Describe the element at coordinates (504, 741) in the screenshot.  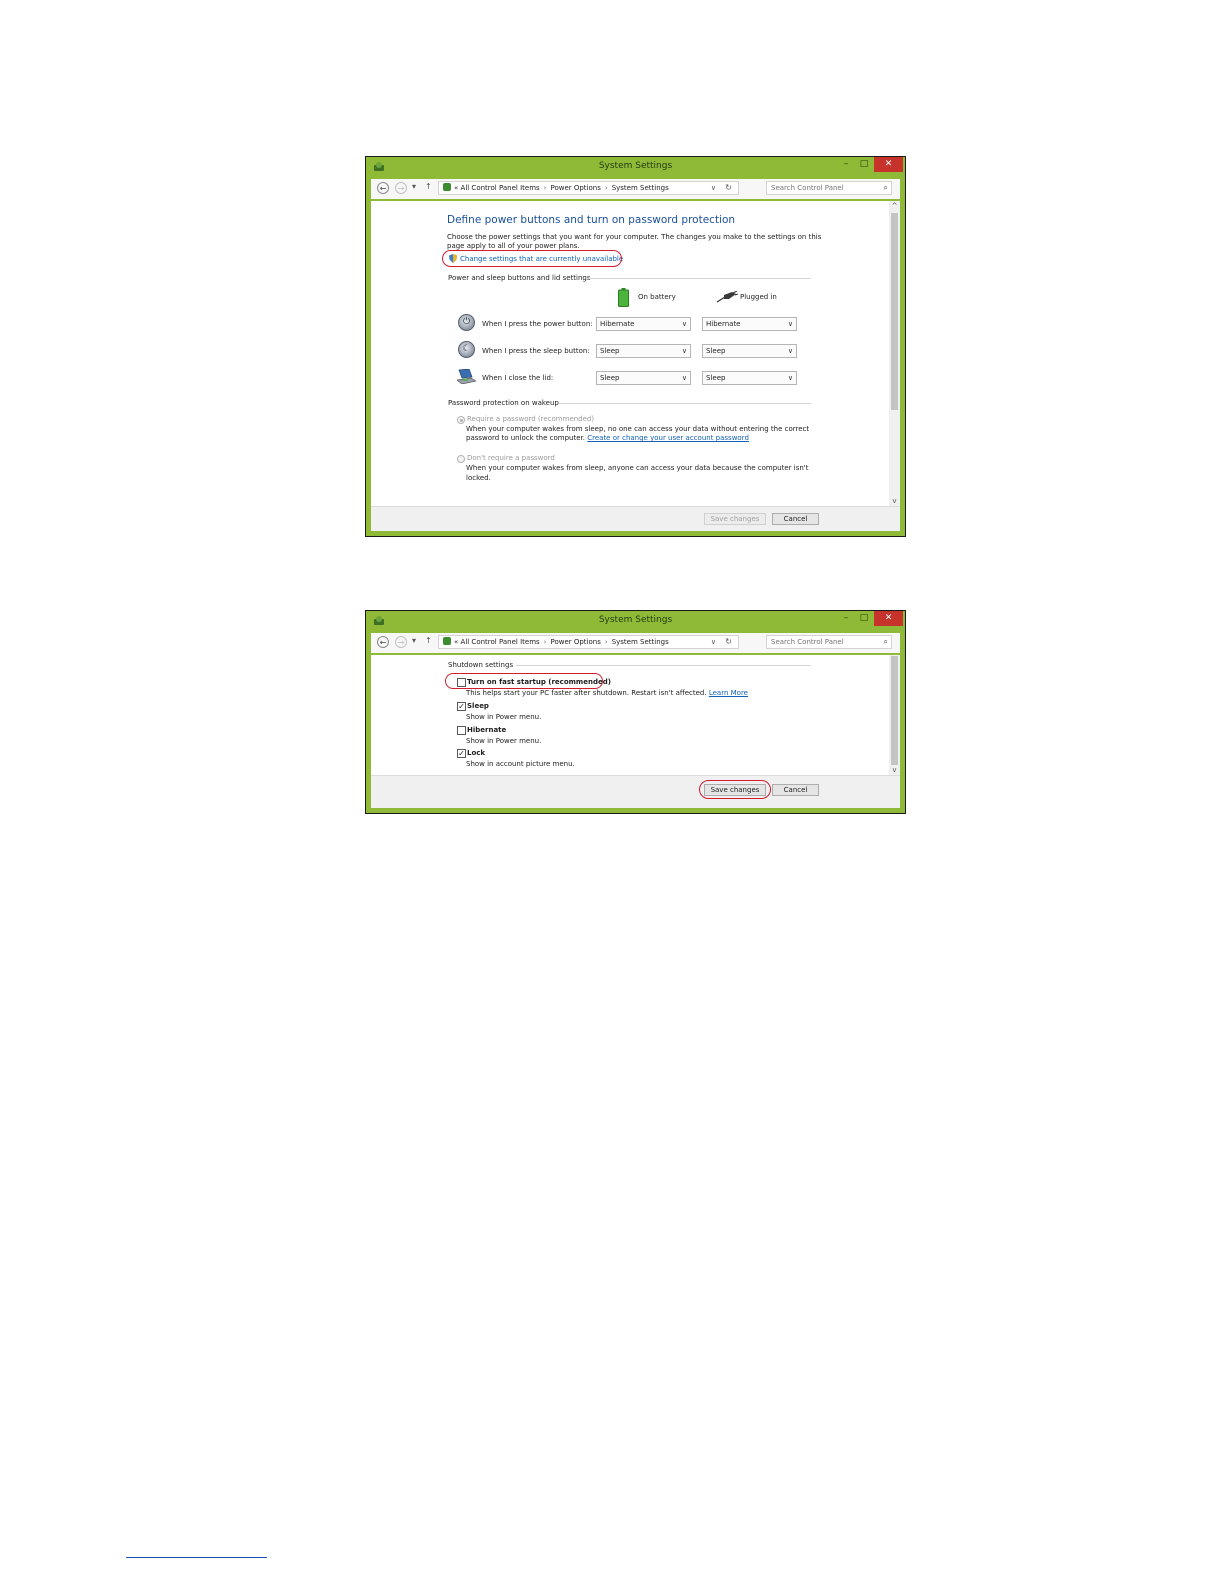
I see `hibernate-option-description: Show in Power menu.` at that location.